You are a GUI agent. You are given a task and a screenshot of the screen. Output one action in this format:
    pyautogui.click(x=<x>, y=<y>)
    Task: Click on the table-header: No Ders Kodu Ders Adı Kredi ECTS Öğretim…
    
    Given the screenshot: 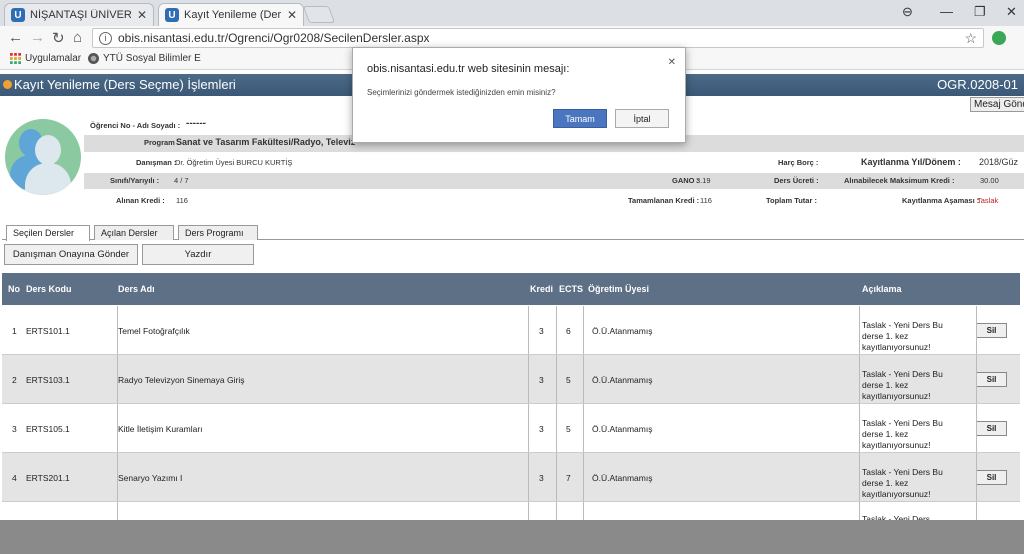 What is the action you would take?
    pyautogui.click(x=511, y=289)
    